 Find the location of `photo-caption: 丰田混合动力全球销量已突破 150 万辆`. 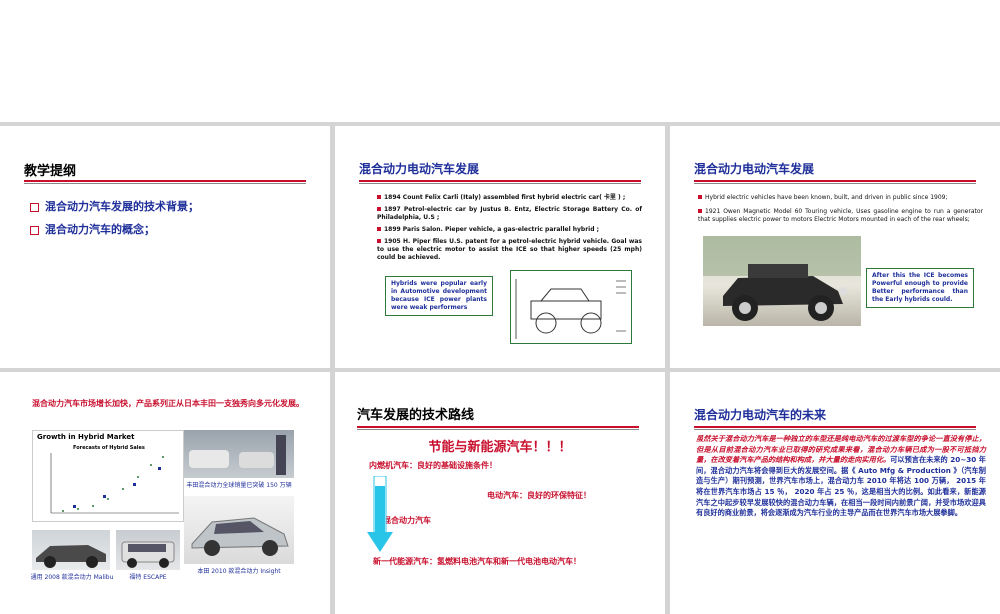

photo-caption: 丰田混合动力全球销量已突破 150 万辆 is located at coordinates (239, 485).